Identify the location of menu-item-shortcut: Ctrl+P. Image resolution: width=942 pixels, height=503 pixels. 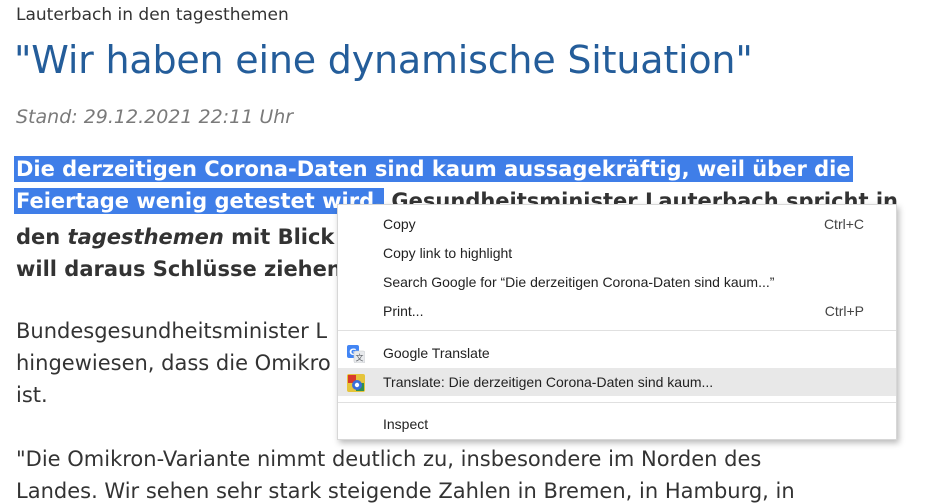
(844, 311).